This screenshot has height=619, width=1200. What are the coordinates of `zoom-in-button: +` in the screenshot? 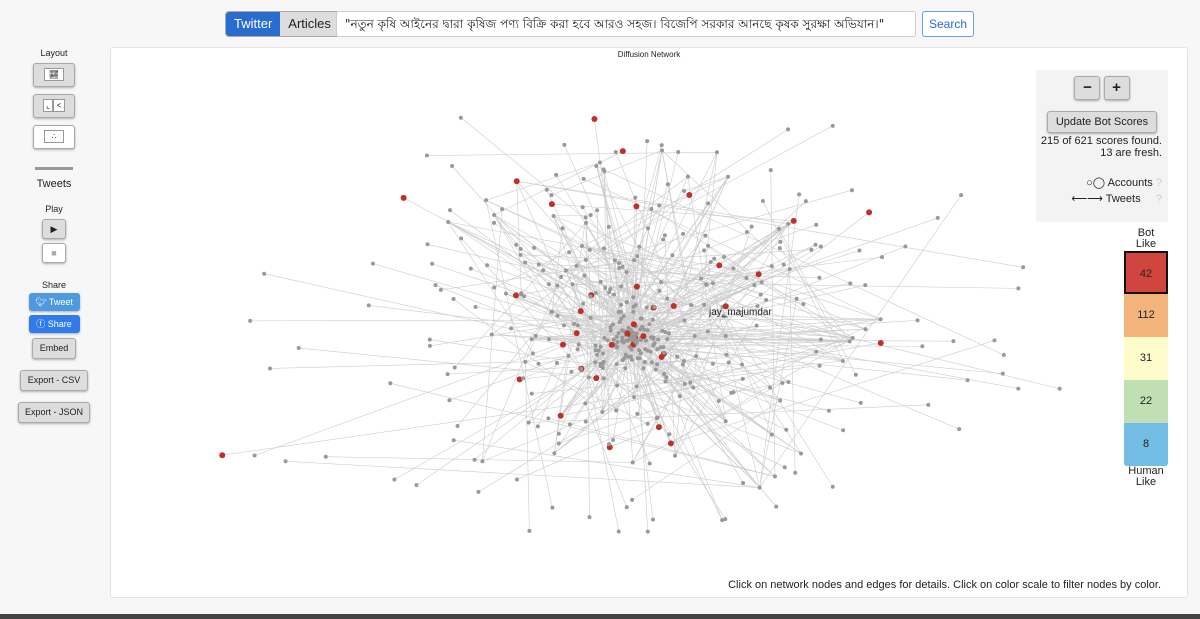 It's located at (1116, 88).